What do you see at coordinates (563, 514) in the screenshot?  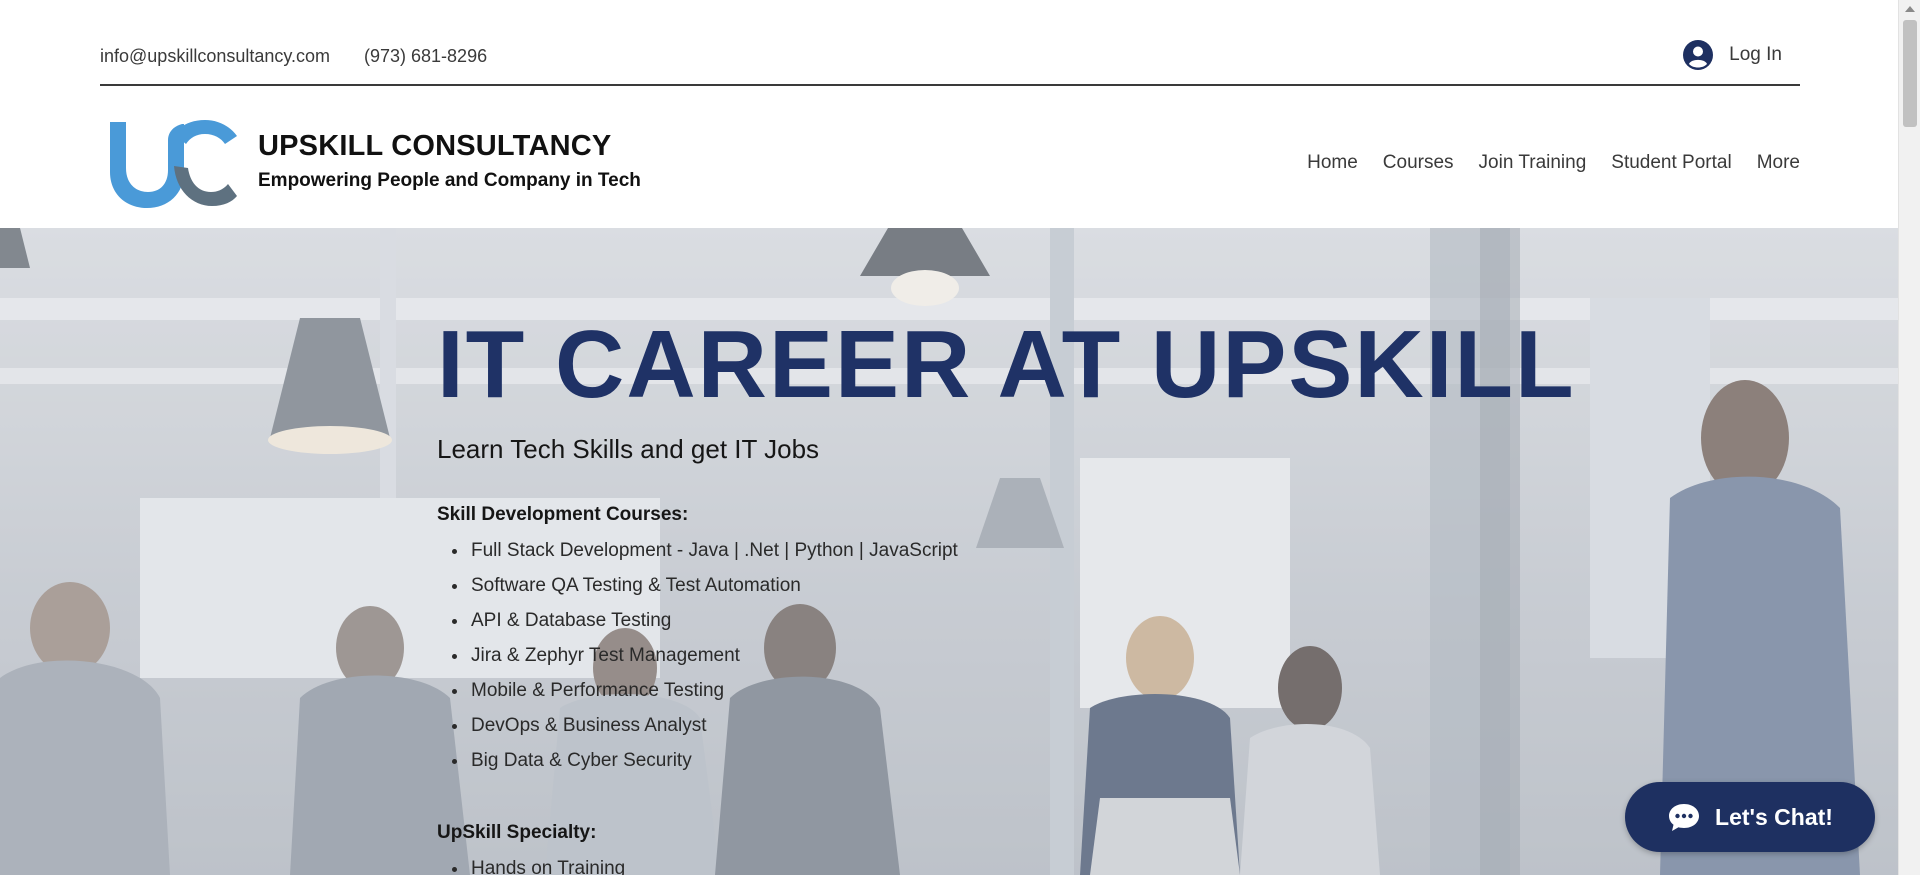 I see `courses-heading: Skill Development Courses:` at bounding box center [563, 514].